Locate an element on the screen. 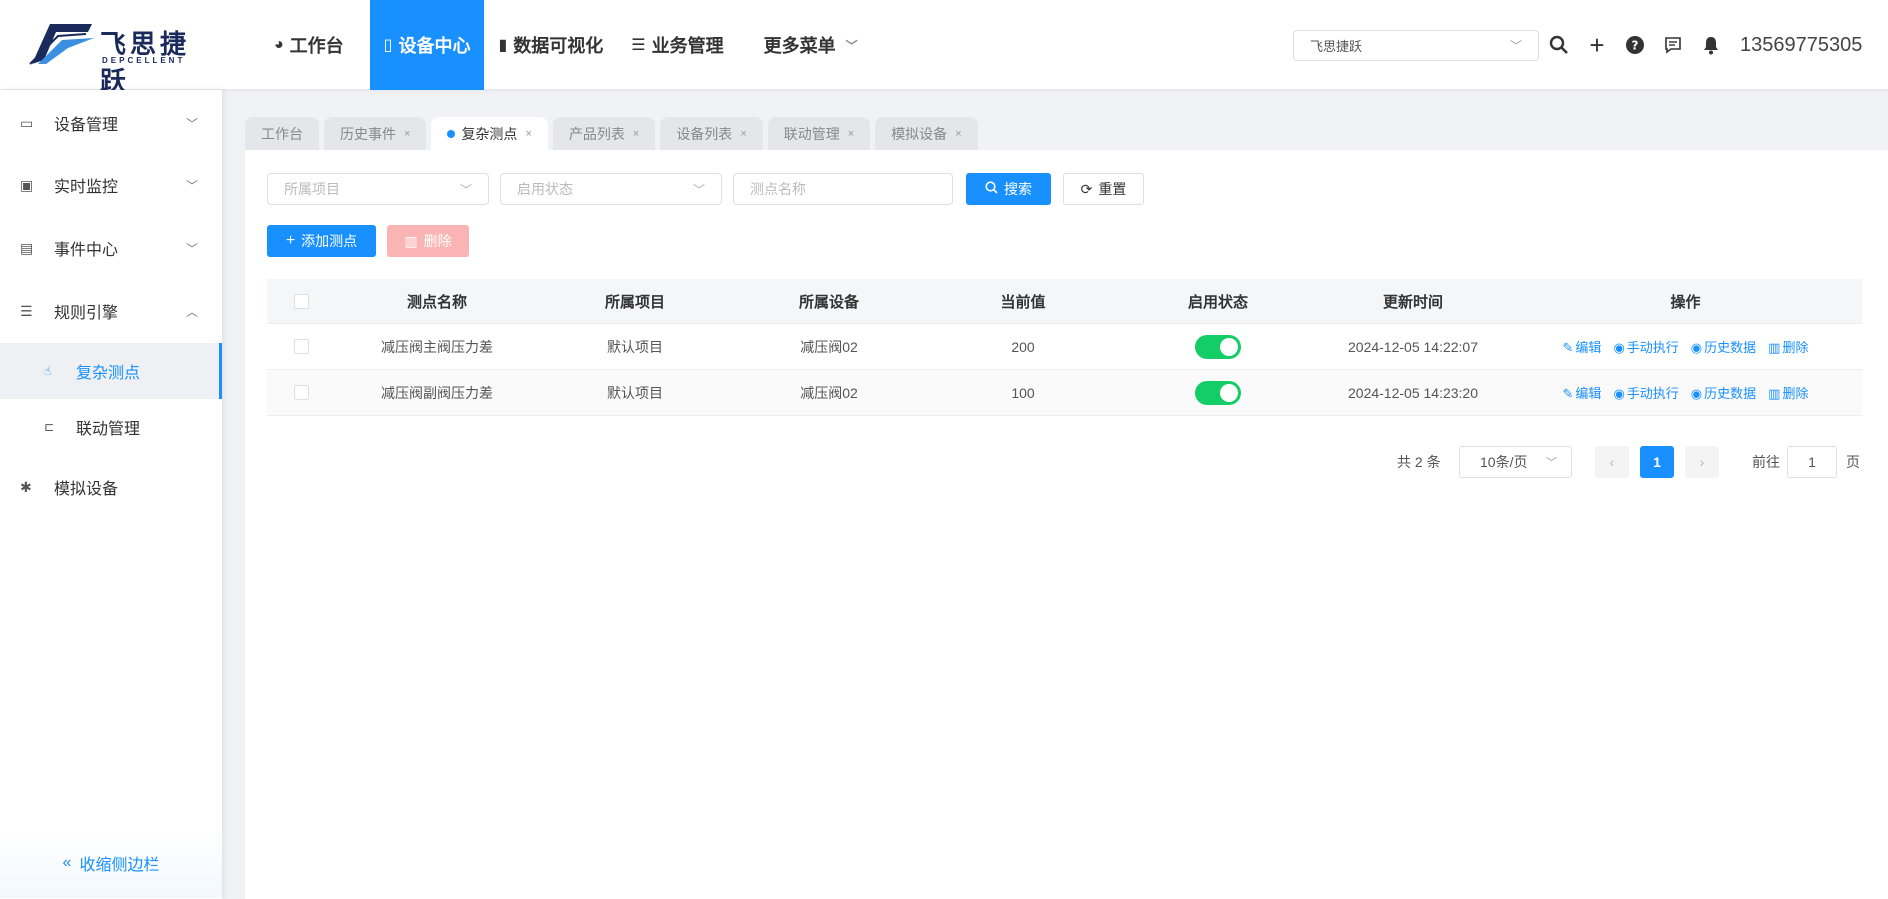 This screenshot has width=1888, height=899. tab-device-list: 设备列表 × is located at coordinates (711, 134).